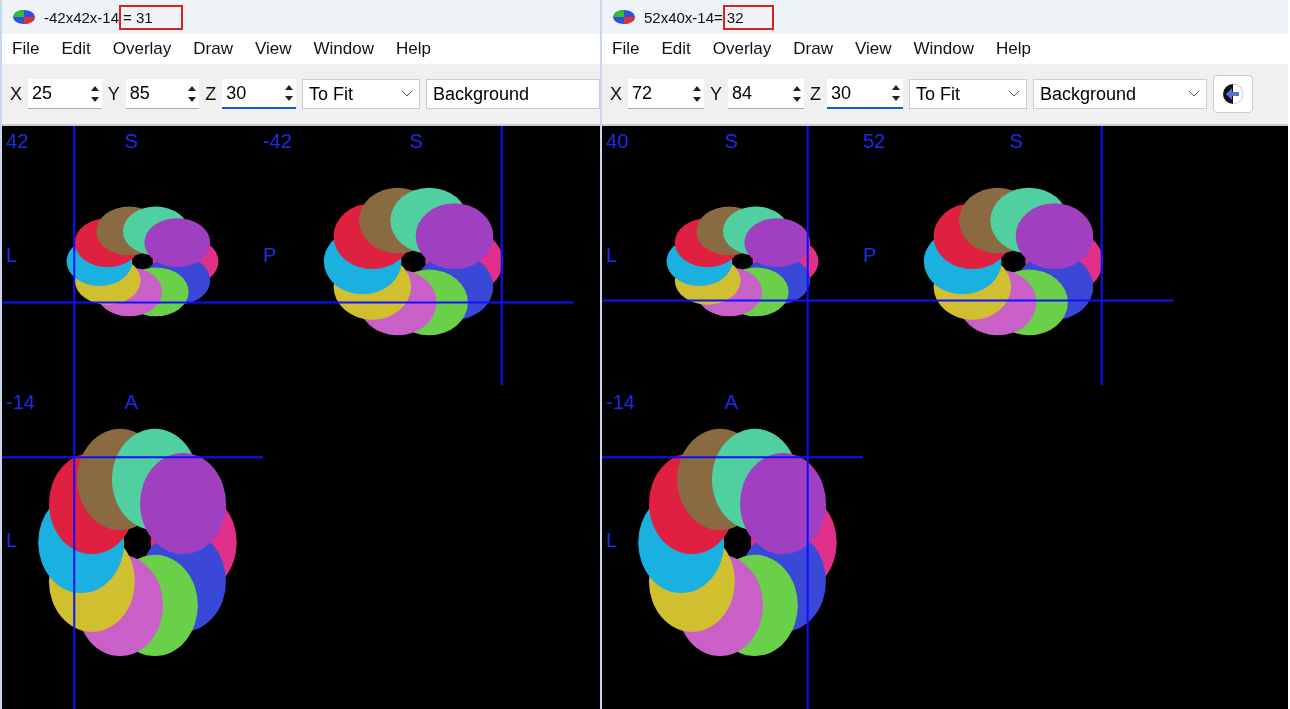 Image resolution: width=1290 pixels, height=709 pixels. Describe the element at coordinates (666, 94) in the screenshot. I see `coordinate-spin-field: 72` at that location.